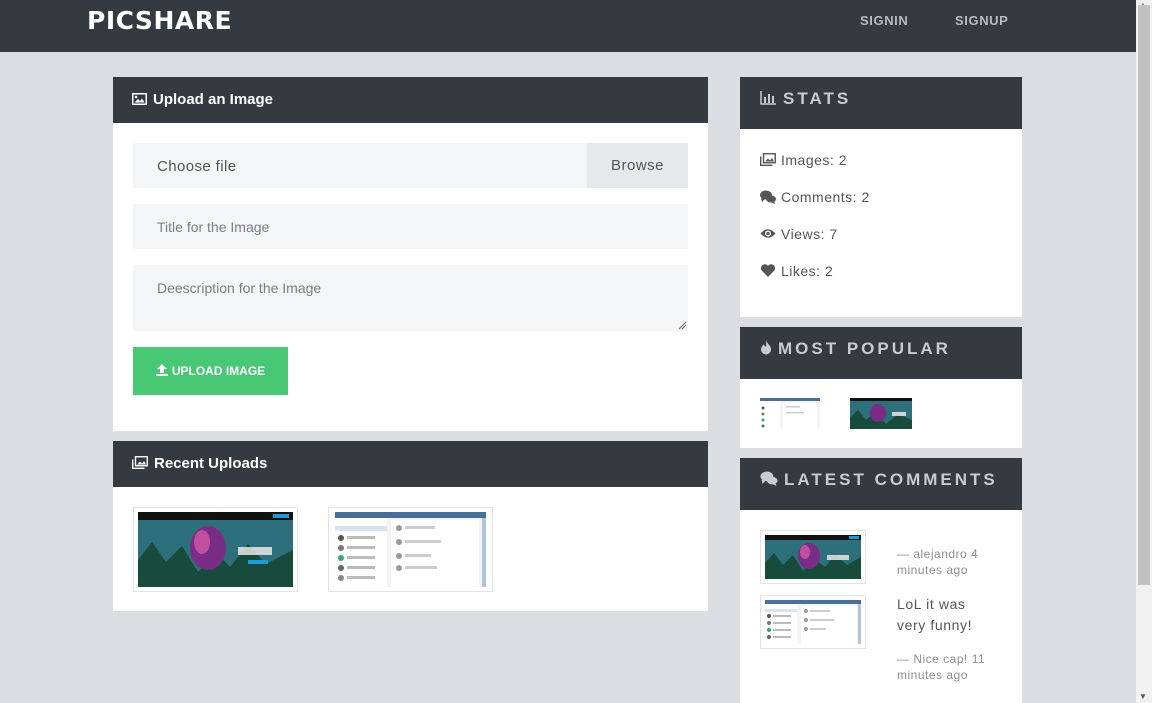 This screenshot has height=703, width=1152. What do you see at coordinates (139, 99) in the screenshot?
I see `image-icon` at bounding box center [139, 99].